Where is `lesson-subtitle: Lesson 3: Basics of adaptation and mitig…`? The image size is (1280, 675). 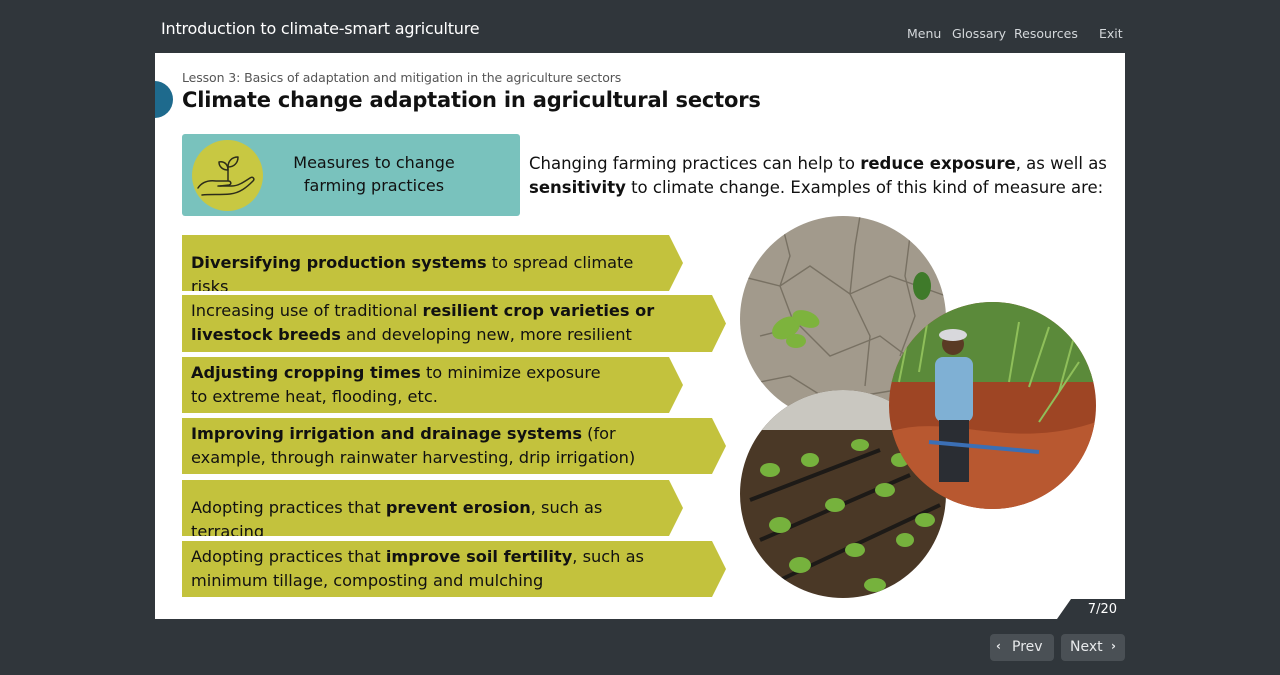
lesson-subtitle: Lesson 3: Basics of adaptation and mitig… is located at coordinates (402, 77).